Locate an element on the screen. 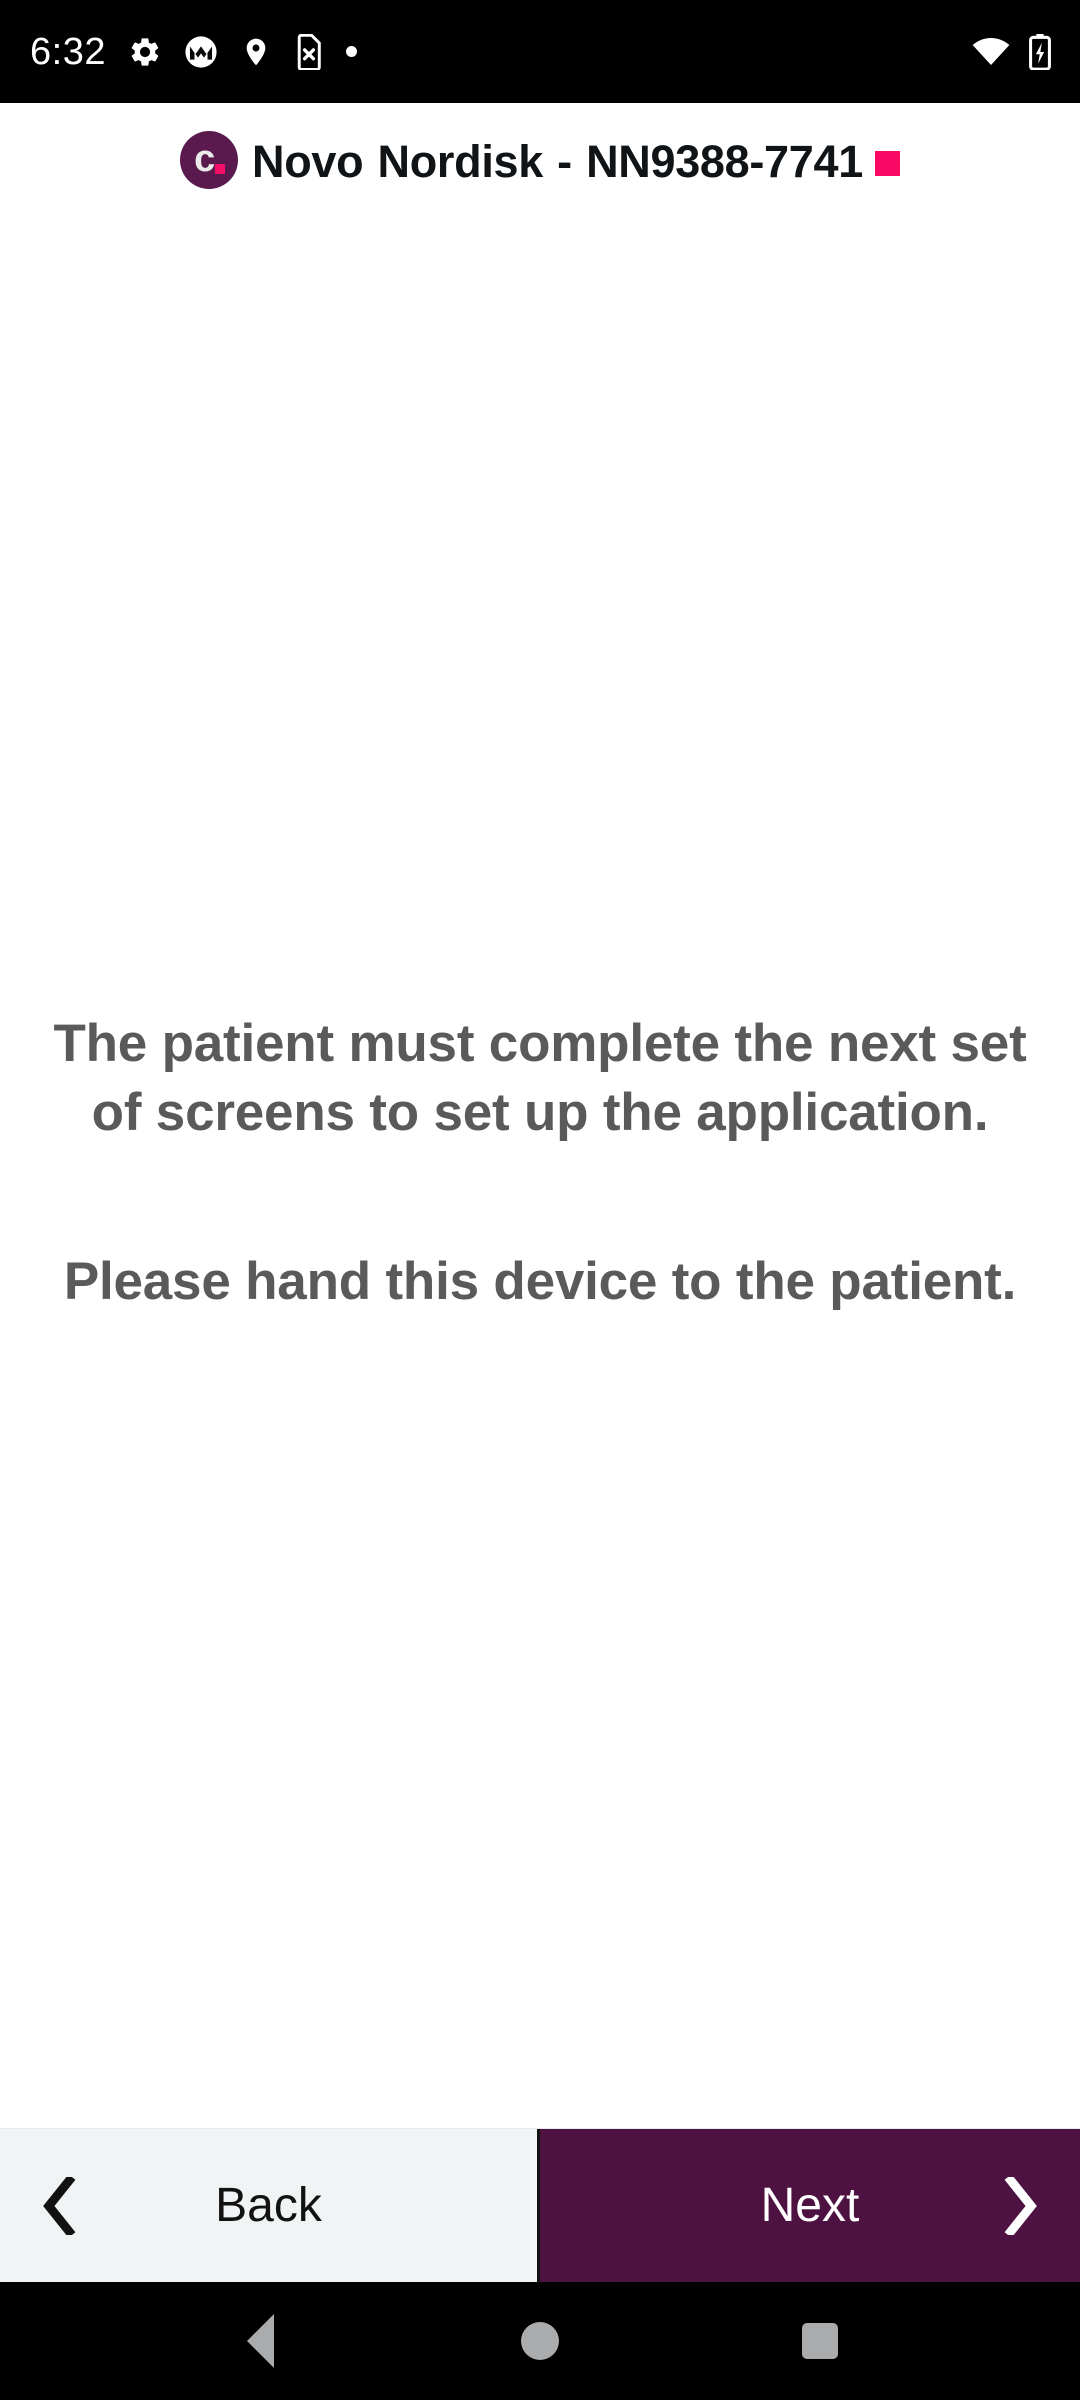 This screenshot has width=1080, height=2400. navigation-button-bar: Back Next is located at coordinates (540, 2205).